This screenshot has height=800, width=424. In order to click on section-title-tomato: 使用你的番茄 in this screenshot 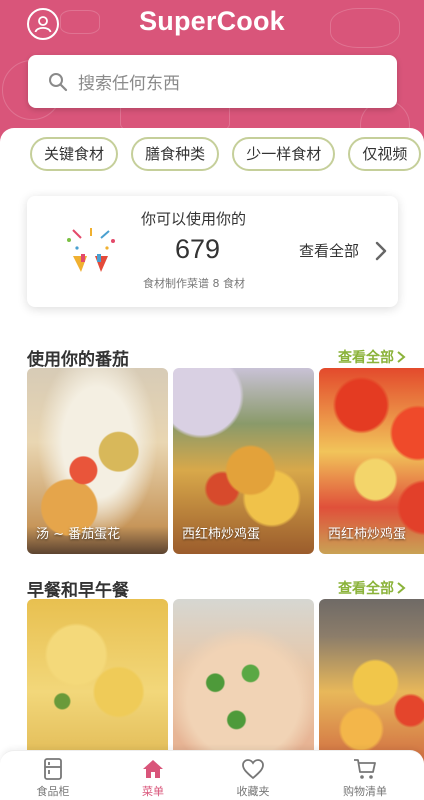, I will do `click(78, 360)`.